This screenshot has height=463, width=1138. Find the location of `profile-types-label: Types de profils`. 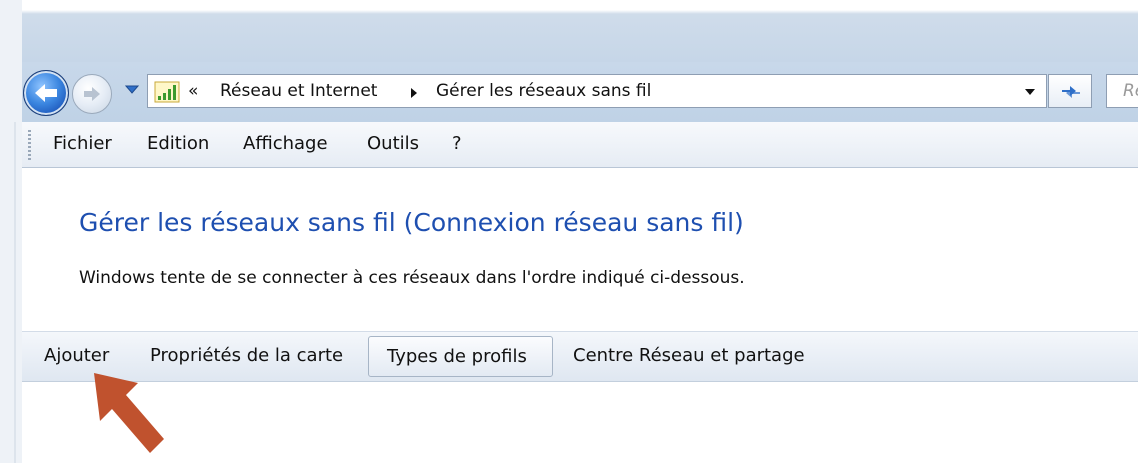

profile-types-label: Types de profils is located at coordinates (457, 356).